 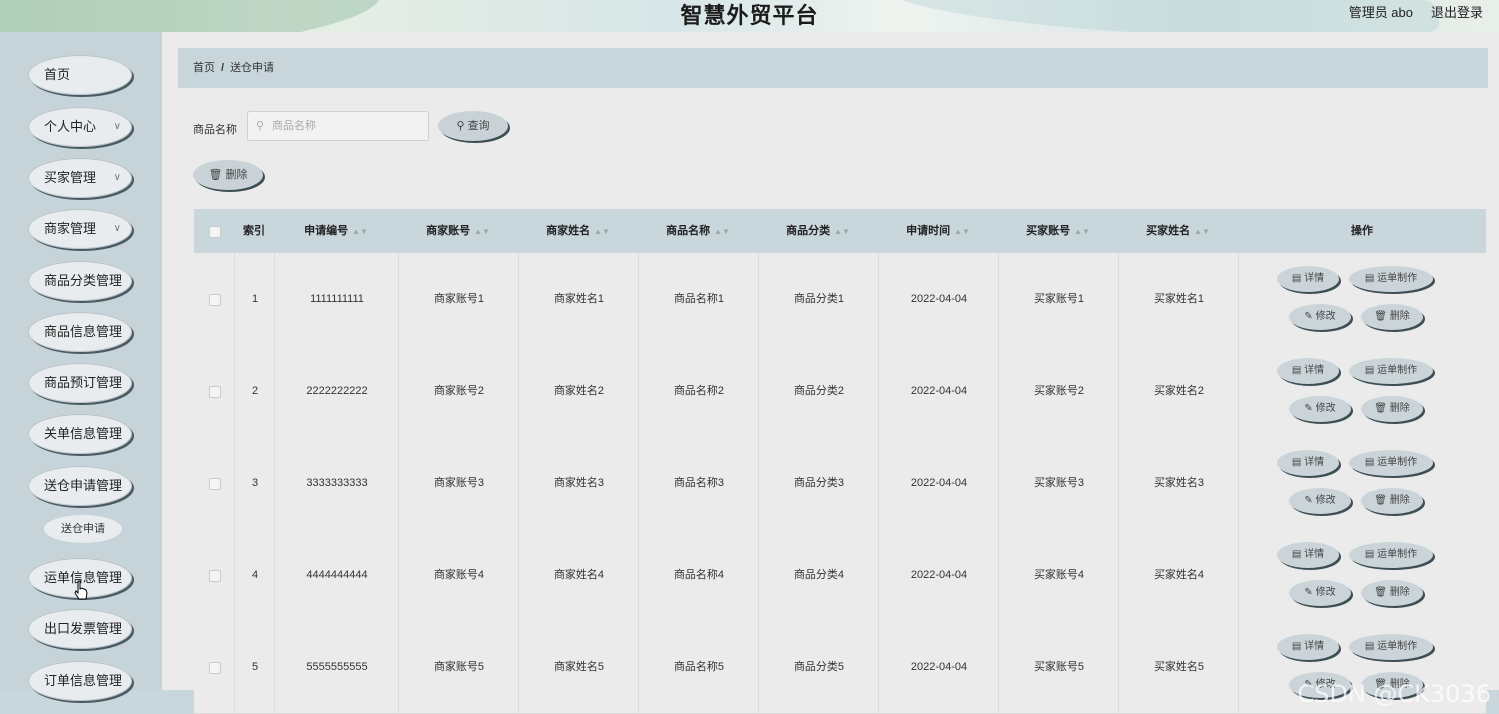 I want to click on action-label: 删除, so click(x=1399, y=408).